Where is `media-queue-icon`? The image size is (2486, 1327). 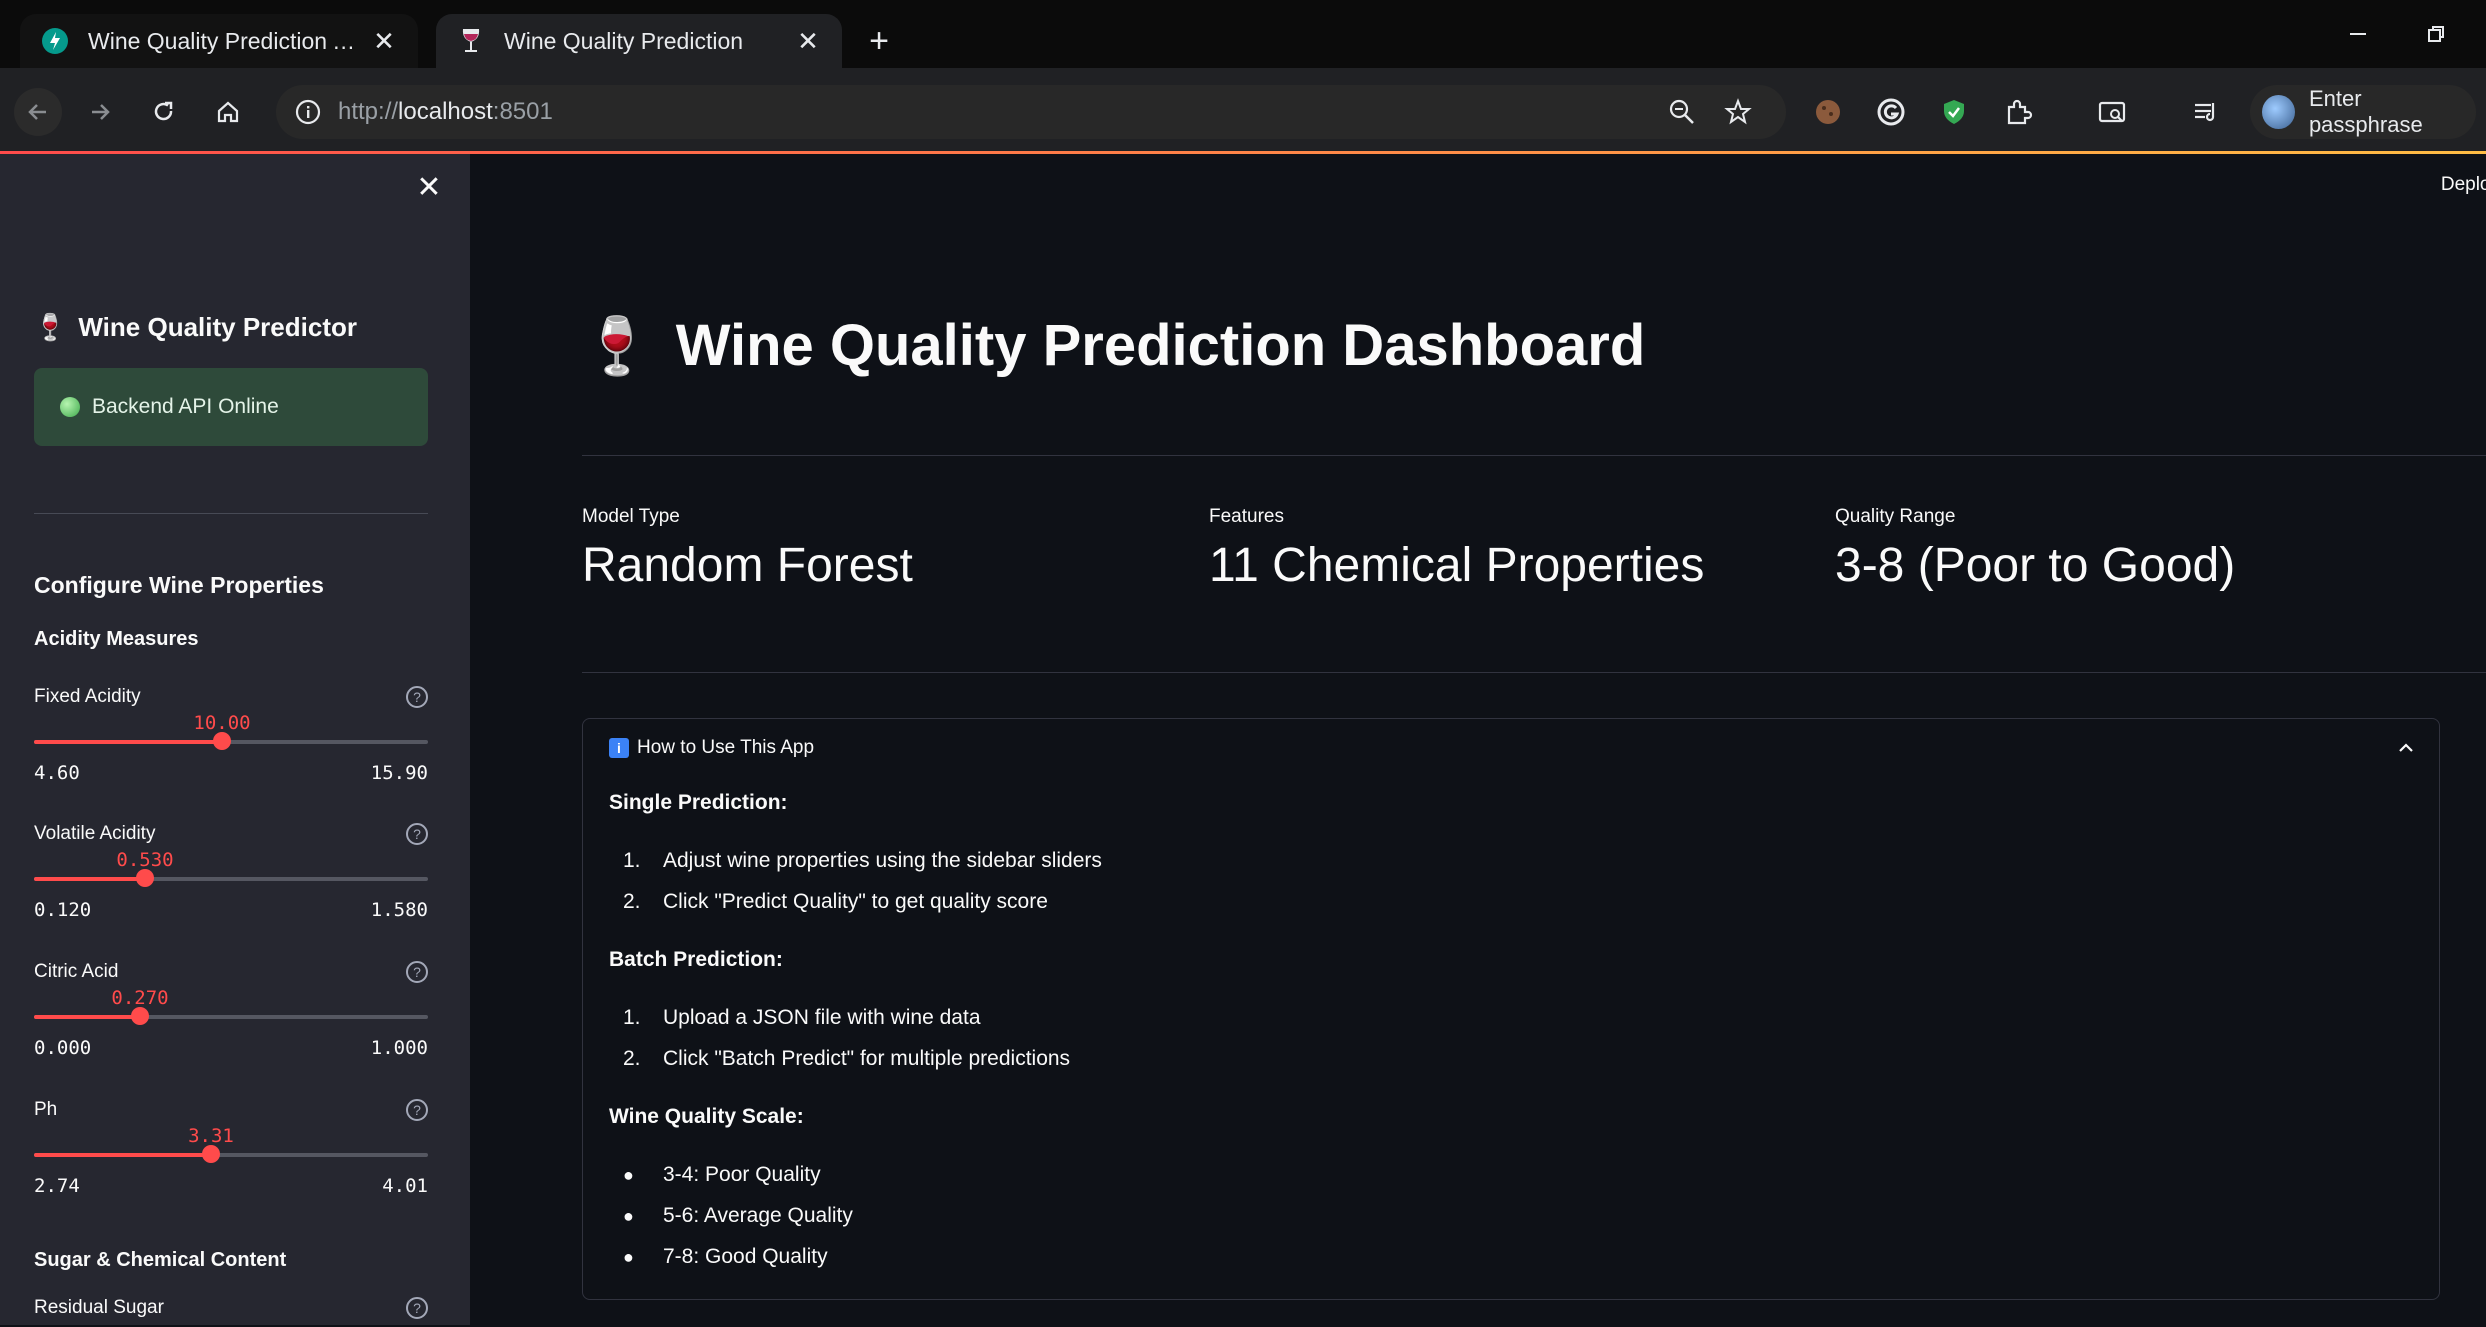
media-queue-icon is located at coordinates (2206, 112).